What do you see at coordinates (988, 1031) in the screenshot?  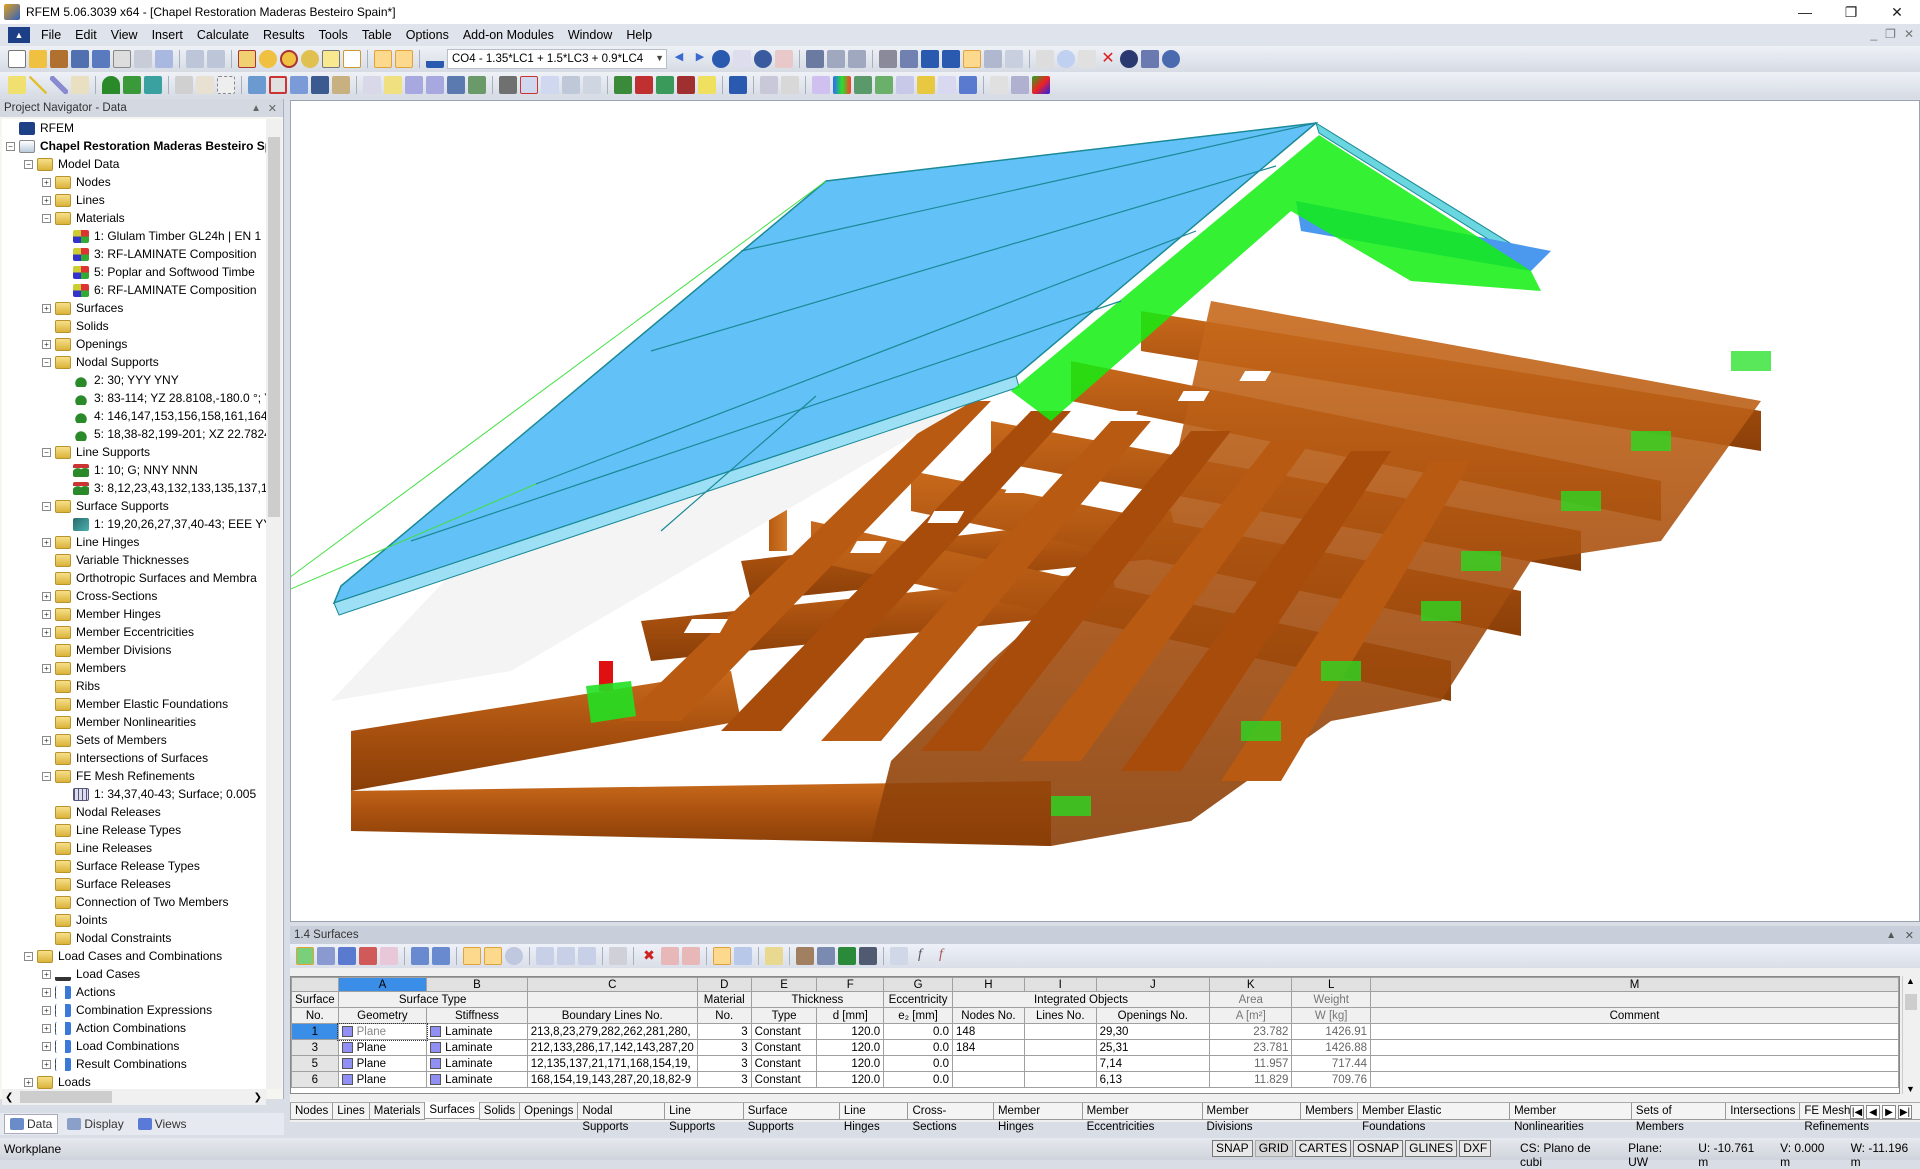 I see `cell-nodes: 148` at bounding box center [988, 1031].